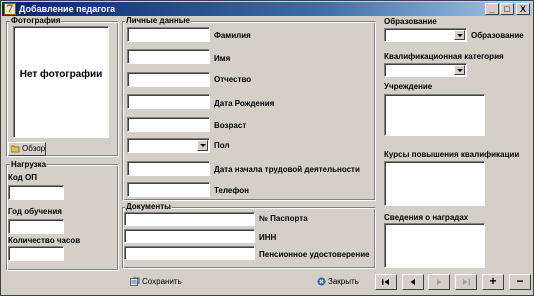  I want to click on prior-record-button, so click(413, 282).